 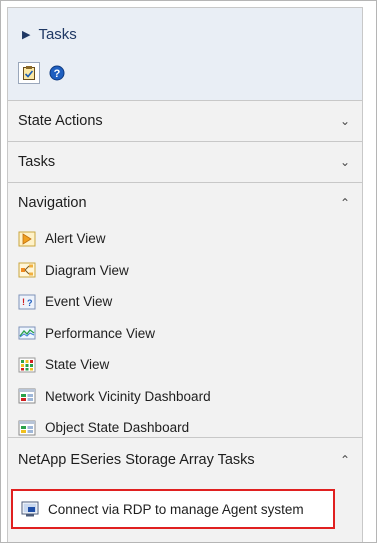 What do you see at coordinates (27, 365) in the screenshot?
I see `state-view-icon` at bounding box center [27, 365].